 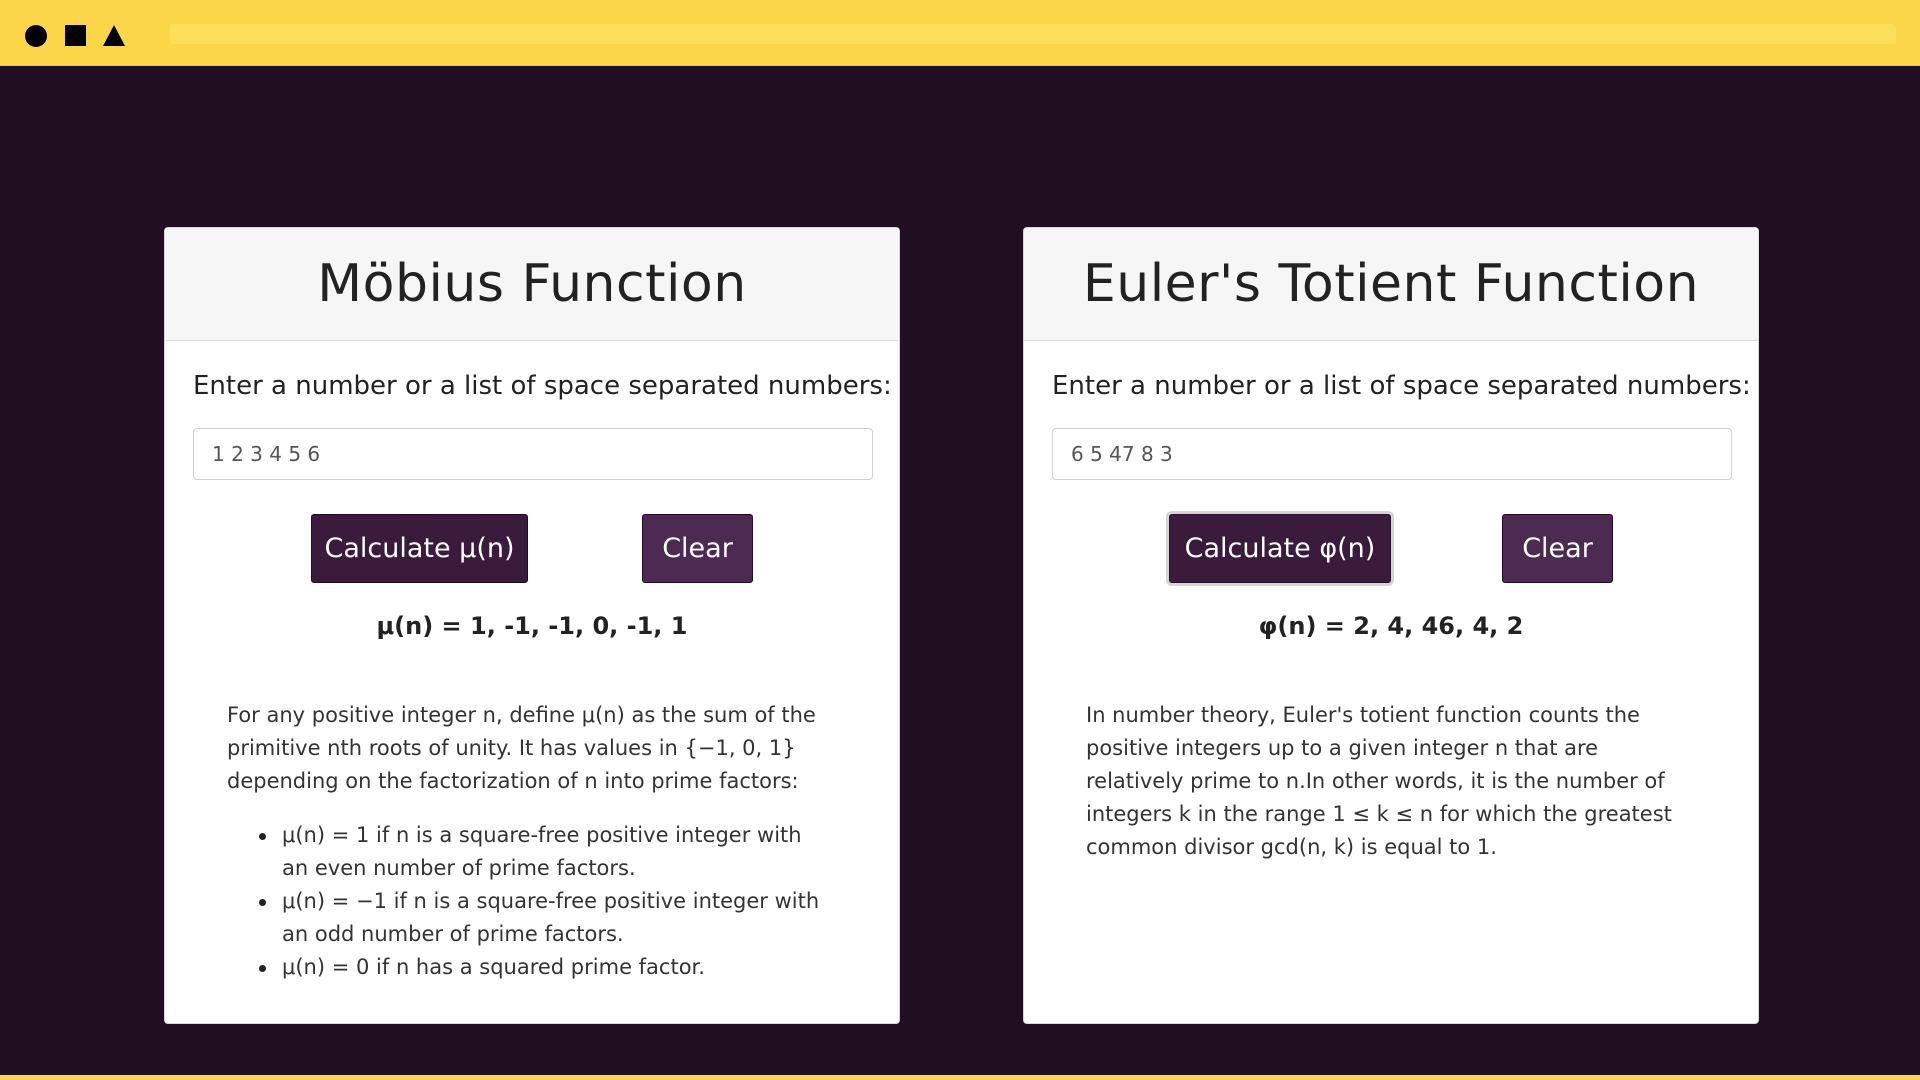 What do you see at coordinates (75, 35) in the screenshot?
I see `square-icon` at bounding box center [75, 35].